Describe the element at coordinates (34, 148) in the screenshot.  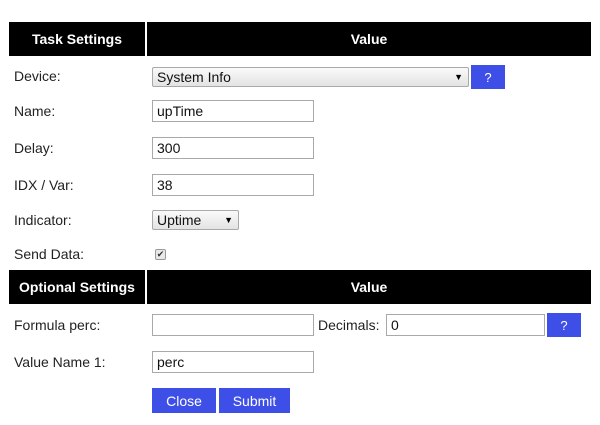
I see `delay-label: Delay:` at that location.